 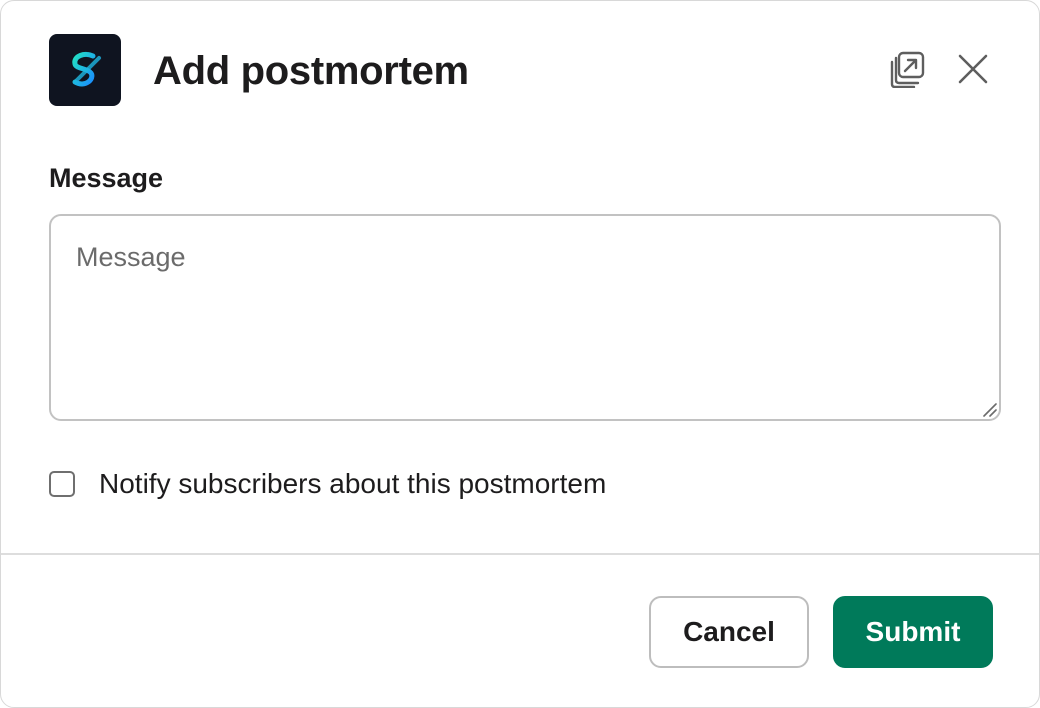 I want to click on popout-button, so click(x=907, y=71).